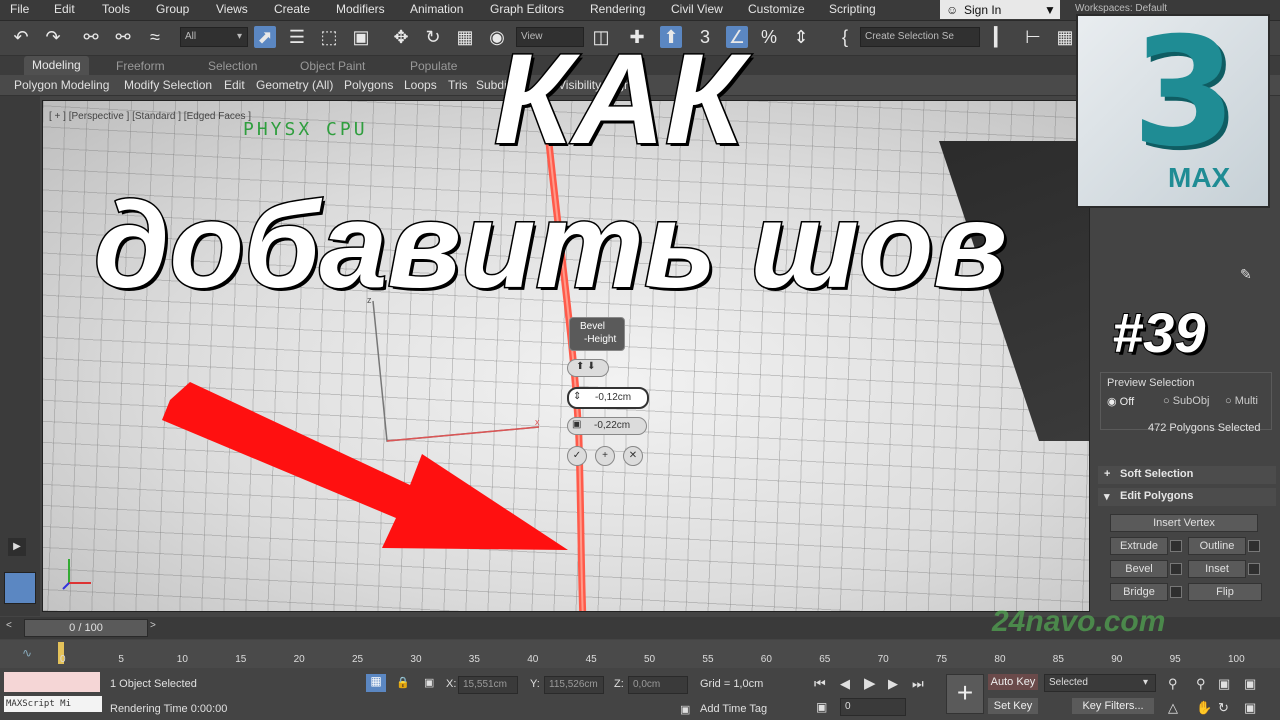 Image resolution: width=1280 pixels, height=720 pixels. Describe the element at coordinates (234, 85) in the screenshot. I see `panel-edit: Edit` at that location.